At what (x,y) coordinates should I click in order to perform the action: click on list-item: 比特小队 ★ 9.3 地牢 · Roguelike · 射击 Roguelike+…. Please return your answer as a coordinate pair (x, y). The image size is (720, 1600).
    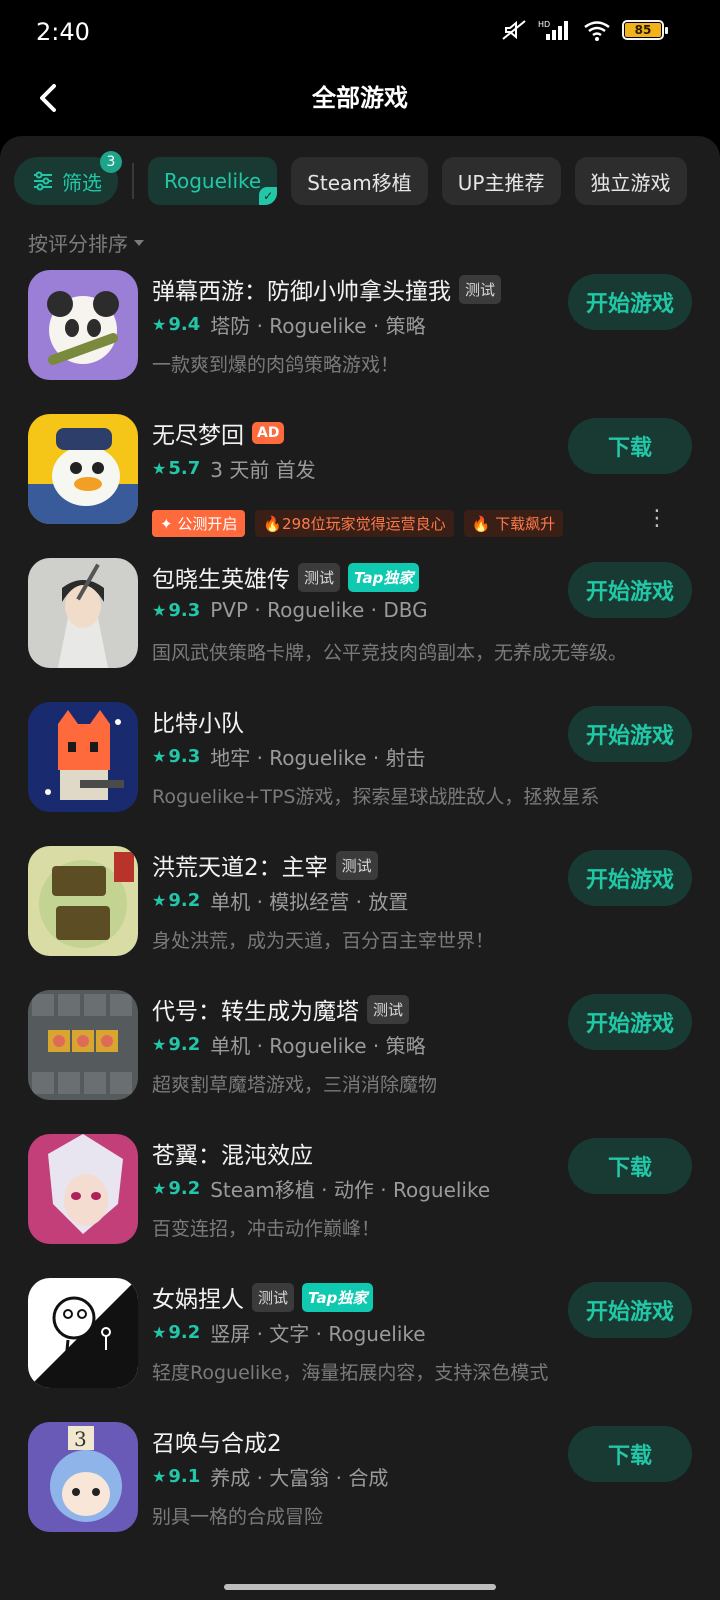
    Looking at the image, I should click on (360, 770).